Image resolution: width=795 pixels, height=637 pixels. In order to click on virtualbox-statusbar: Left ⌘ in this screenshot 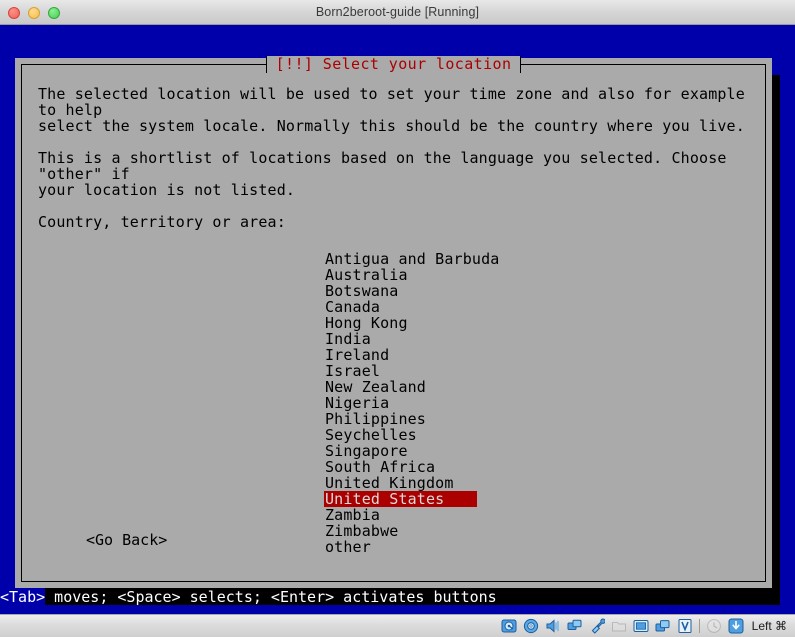, I will do `click(397, 625)`.